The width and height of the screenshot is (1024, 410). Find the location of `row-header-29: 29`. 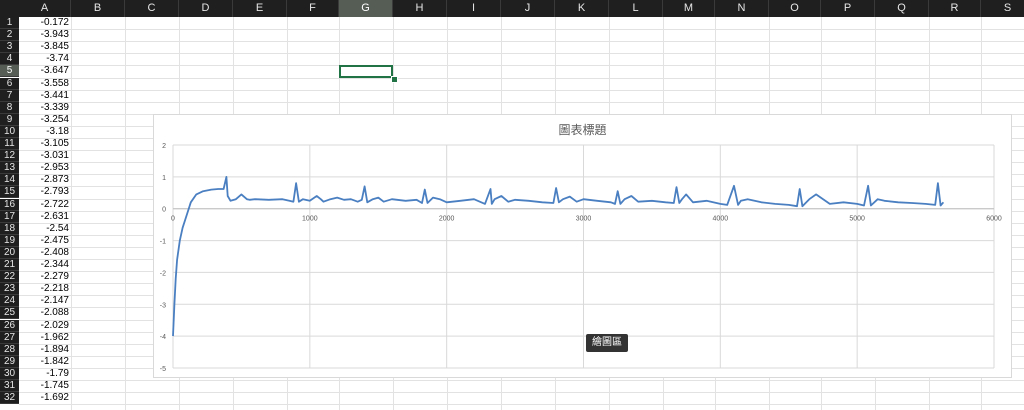

row-header-29: 29 is located at coordinates (9, 361).